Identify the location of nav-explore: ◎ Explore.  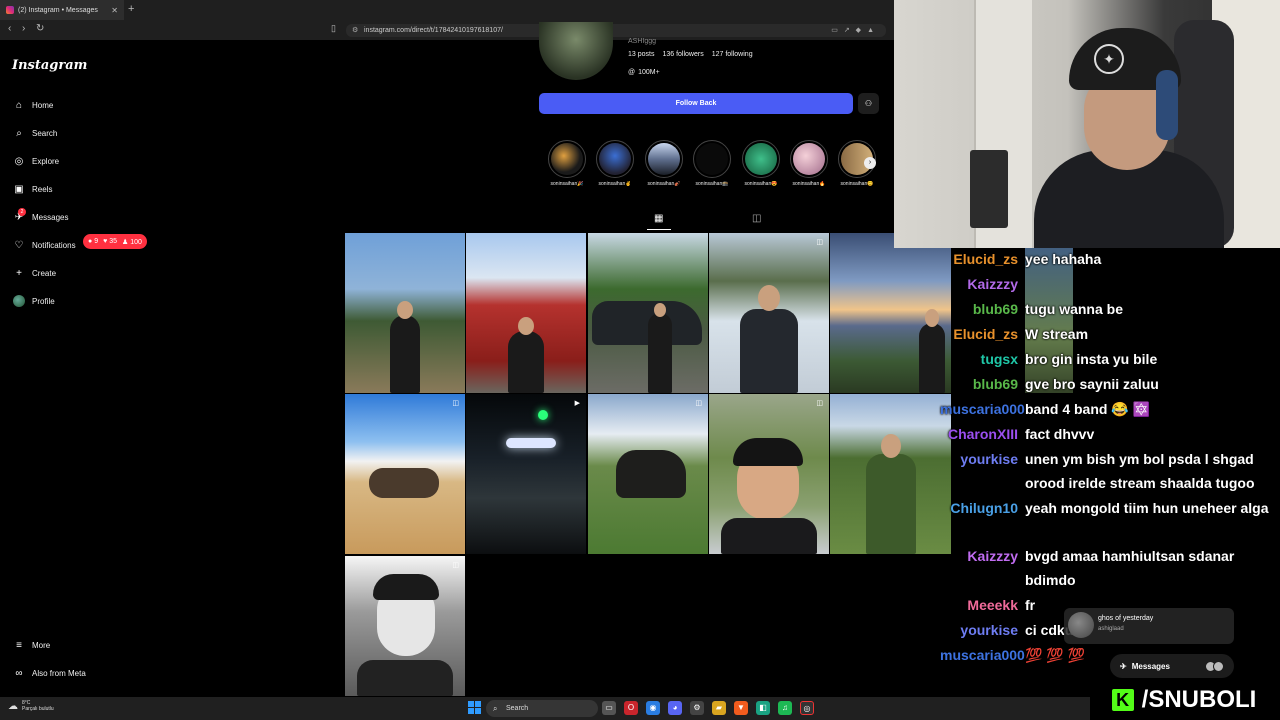
(36, 161).